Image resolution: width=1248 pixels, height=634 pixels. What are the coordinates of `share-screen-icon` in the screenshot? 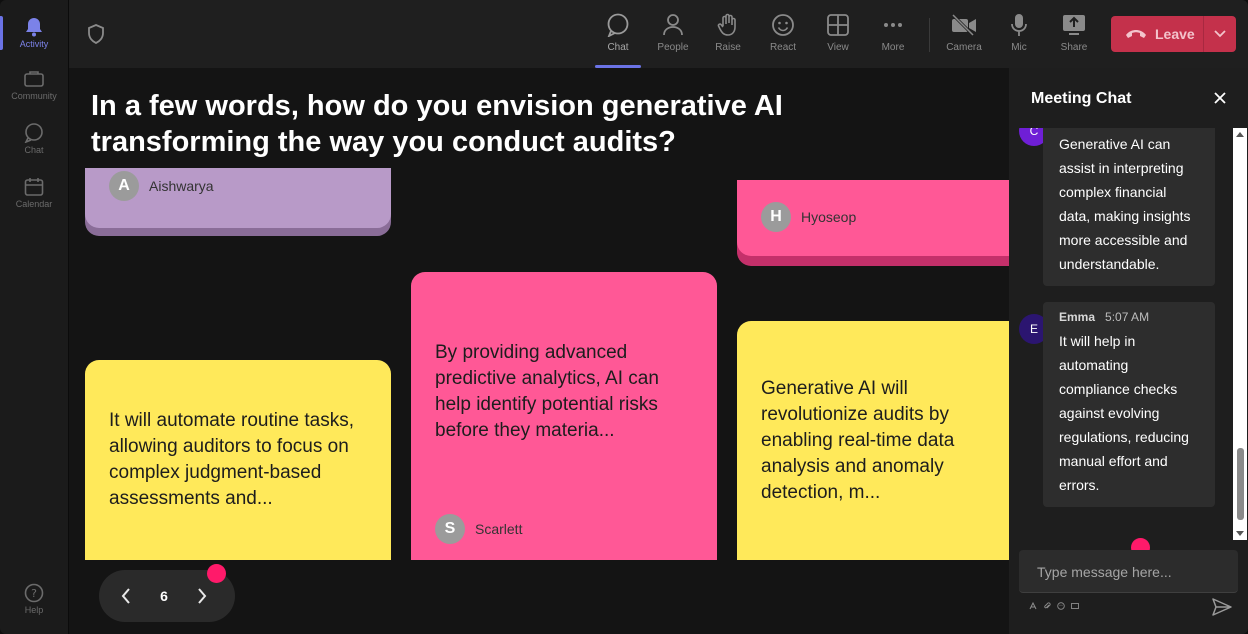 It's located at (1074, 25).